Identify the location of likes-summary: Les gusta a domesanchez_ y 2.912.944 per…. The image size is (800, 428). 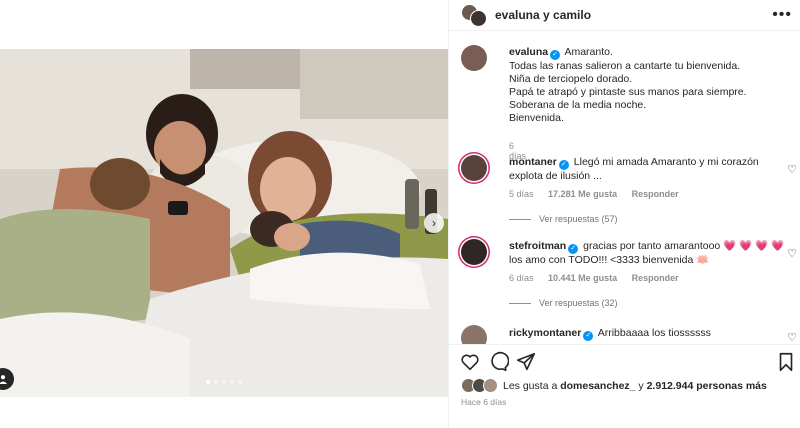
(614, 385).